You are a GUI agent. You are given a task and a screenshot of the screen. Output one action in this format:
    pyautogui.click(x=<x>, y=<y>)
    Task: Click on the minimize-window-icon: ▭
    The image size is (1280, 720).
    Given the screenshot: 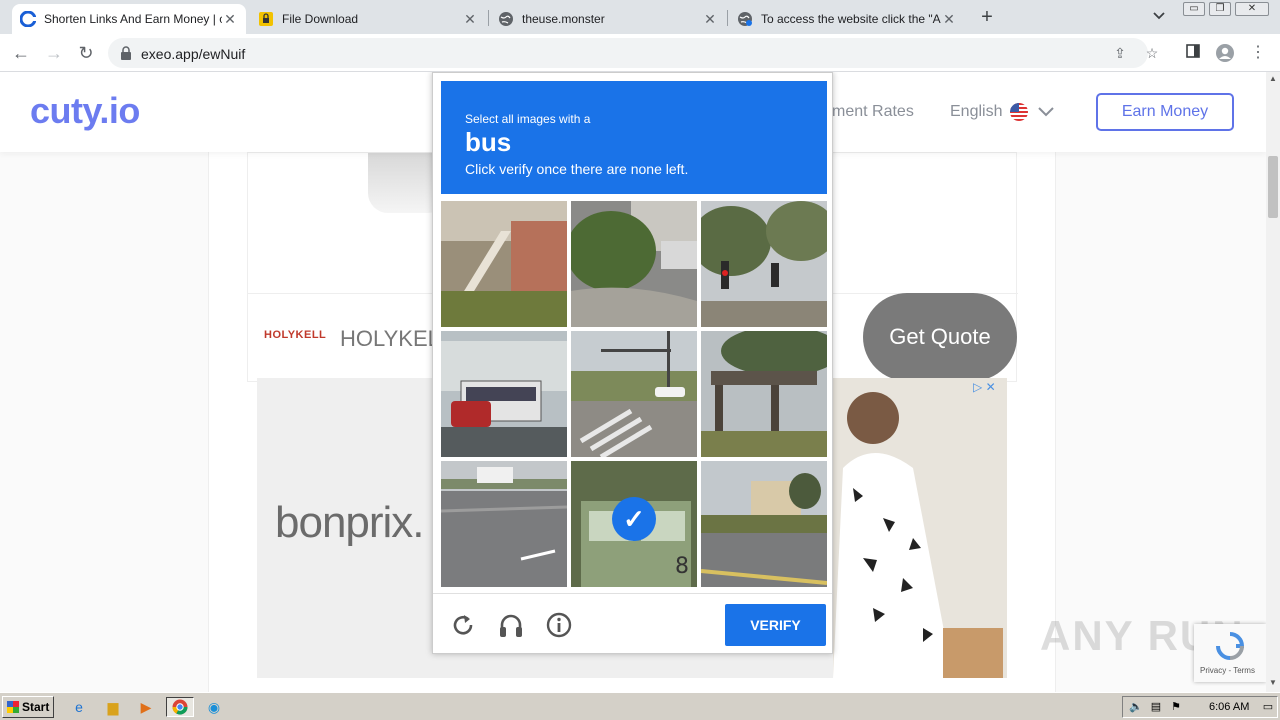 What is the action you would take?
    pyautogui.click(x=1194, y=9)
    